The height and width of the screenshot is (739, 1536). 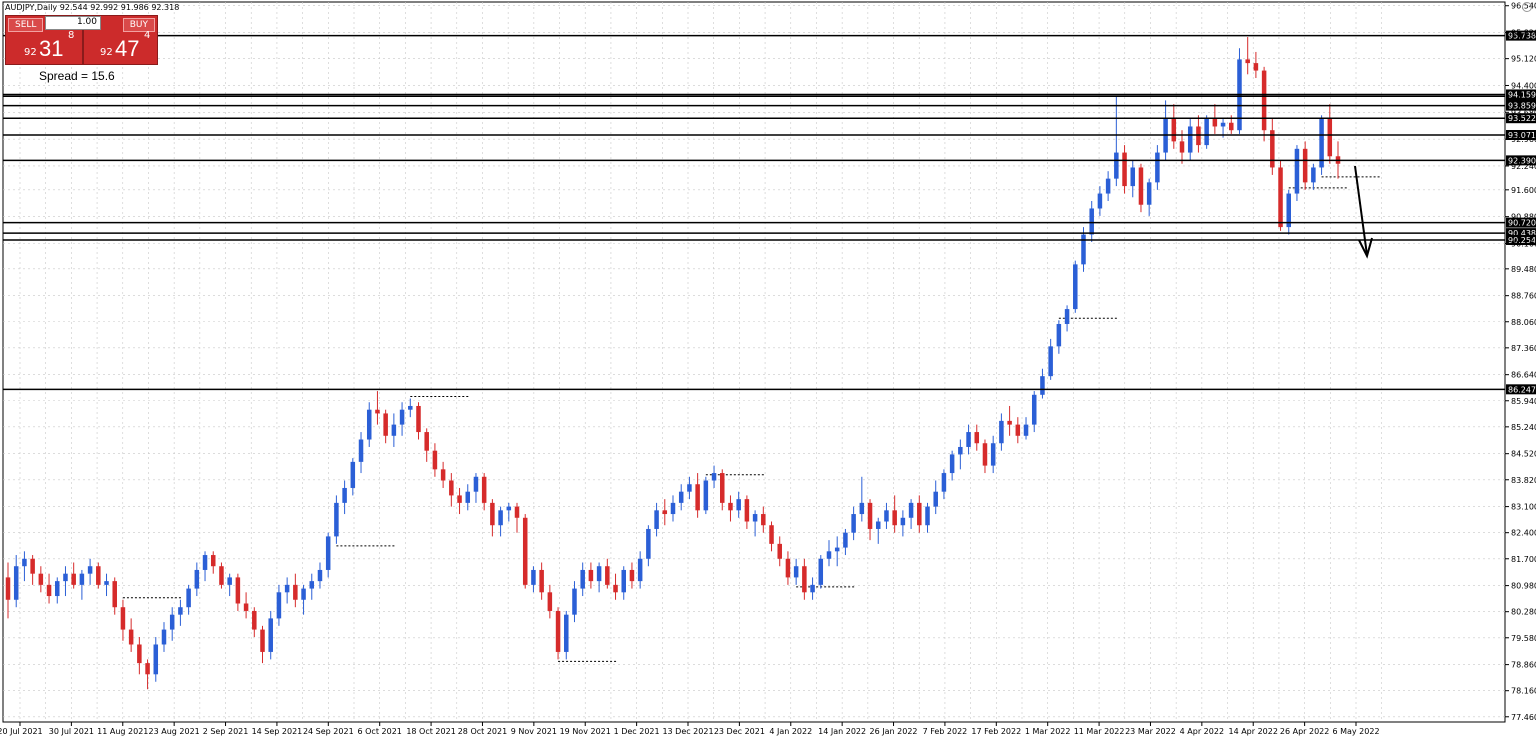 What do you see at coordinates (1523, 375) in the screenshot?
I see `y-tick-label: 86.640` at bounding box center [1523, 375].